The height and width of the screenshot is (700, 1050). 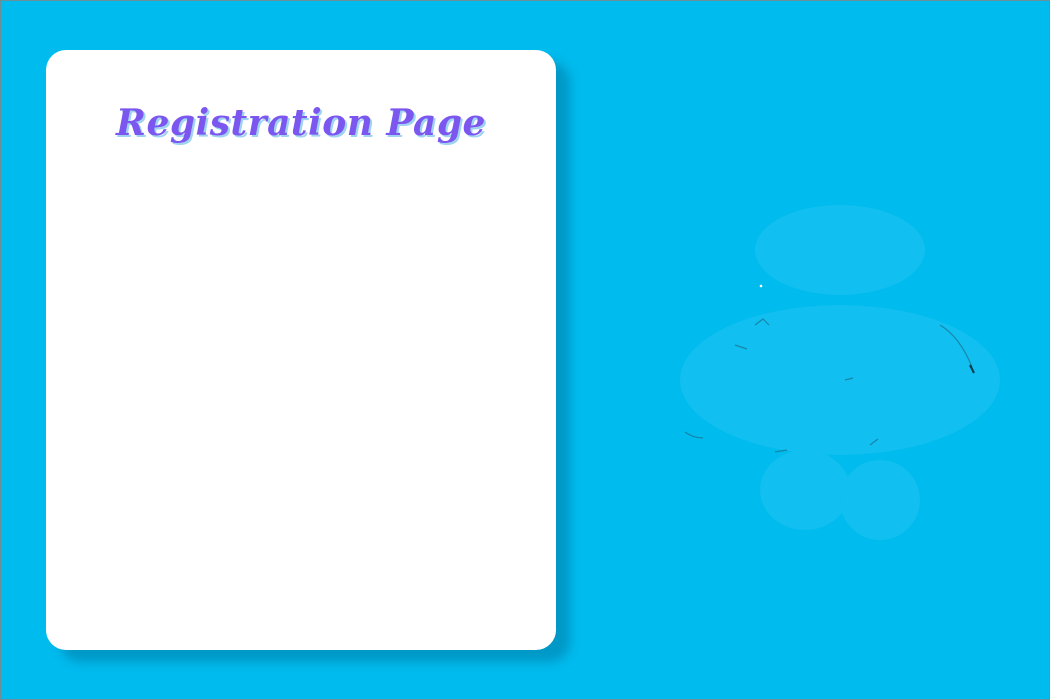 I want to click on faint-figure-icon, so click(x=840, y=372).